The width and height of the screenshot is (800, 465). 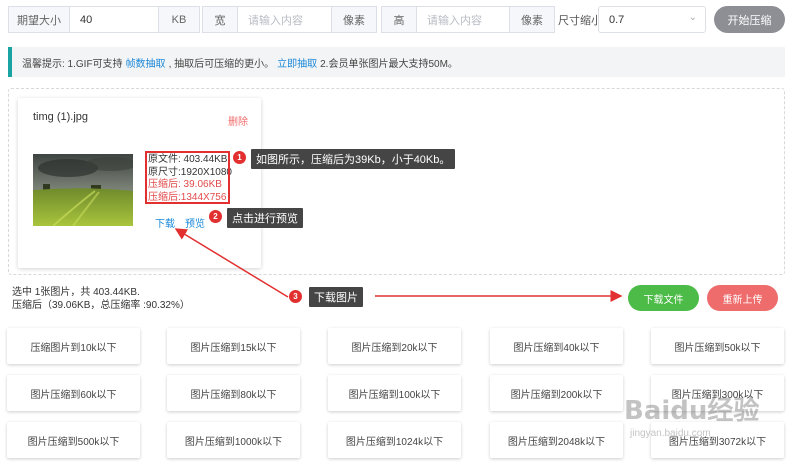 I want to click on summary-selected: 选中 1张图片，共 403.44KB., so click(x=76, y=292).